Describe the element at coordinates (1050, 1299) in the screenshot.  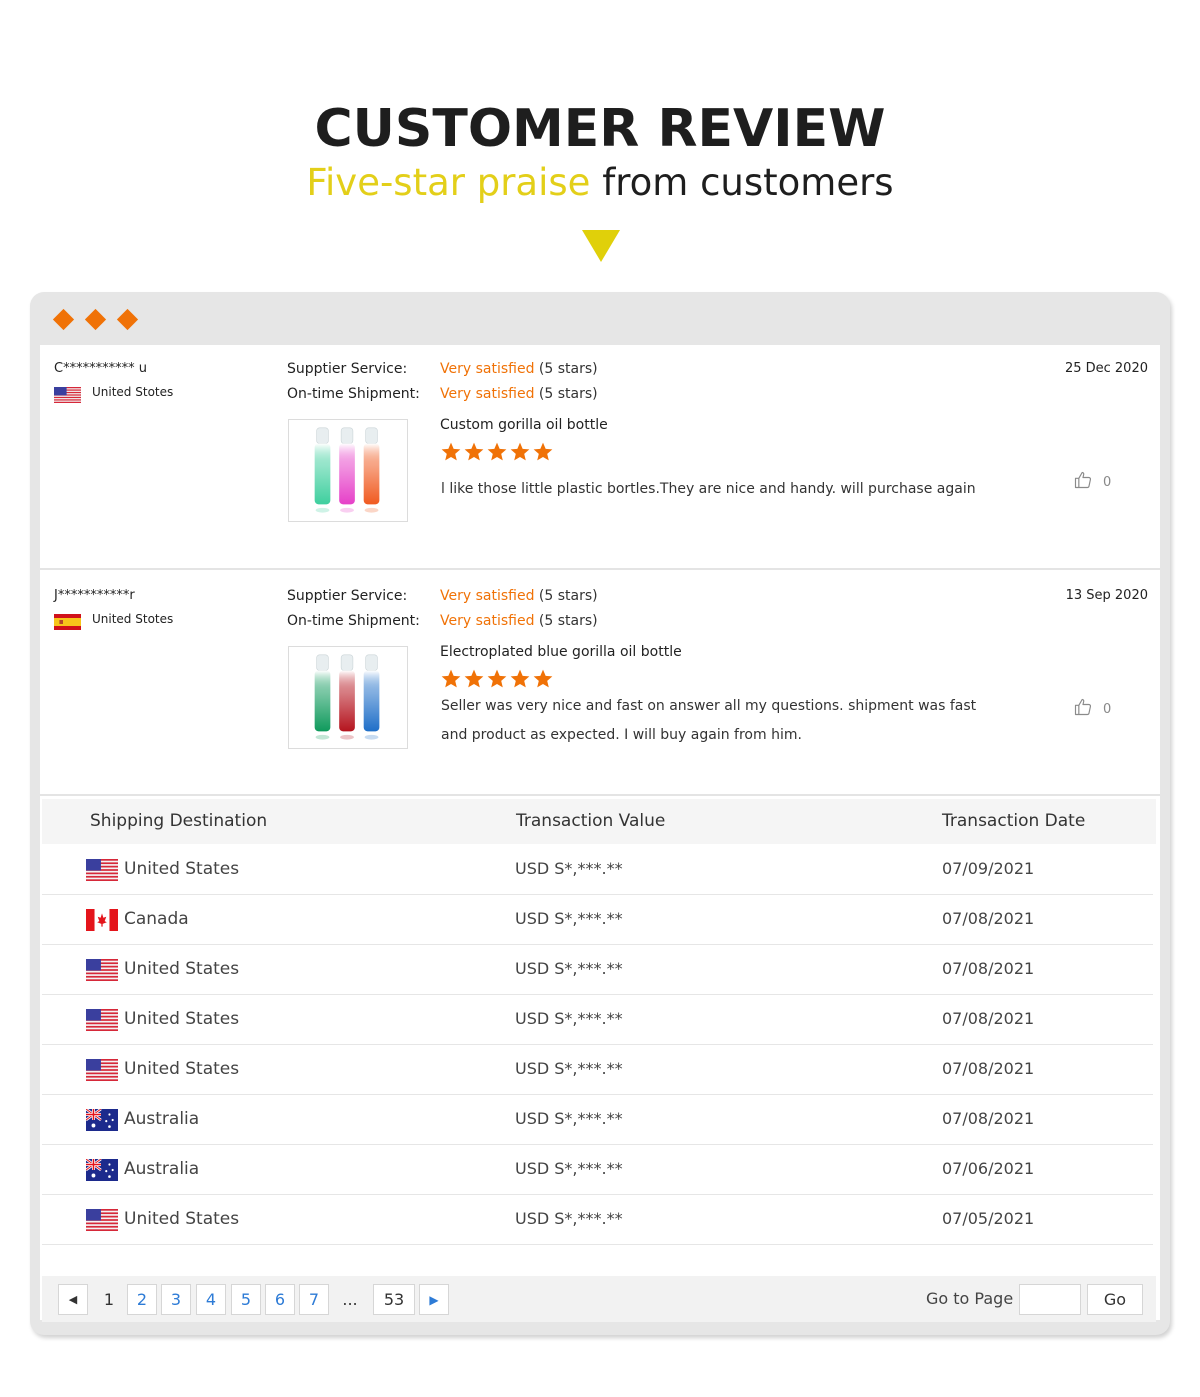
I see `goto-page-input` at that location.